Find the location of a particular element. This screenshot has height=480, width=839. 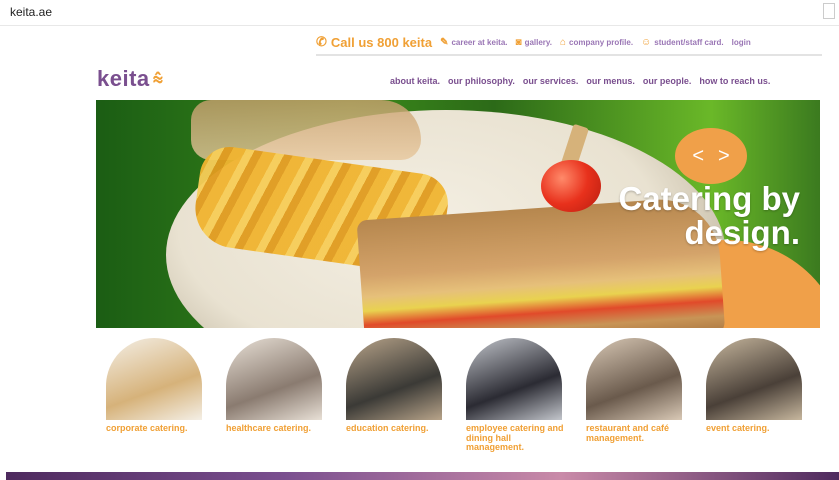

nav-services: our services. is located at coordinates (551, 81).